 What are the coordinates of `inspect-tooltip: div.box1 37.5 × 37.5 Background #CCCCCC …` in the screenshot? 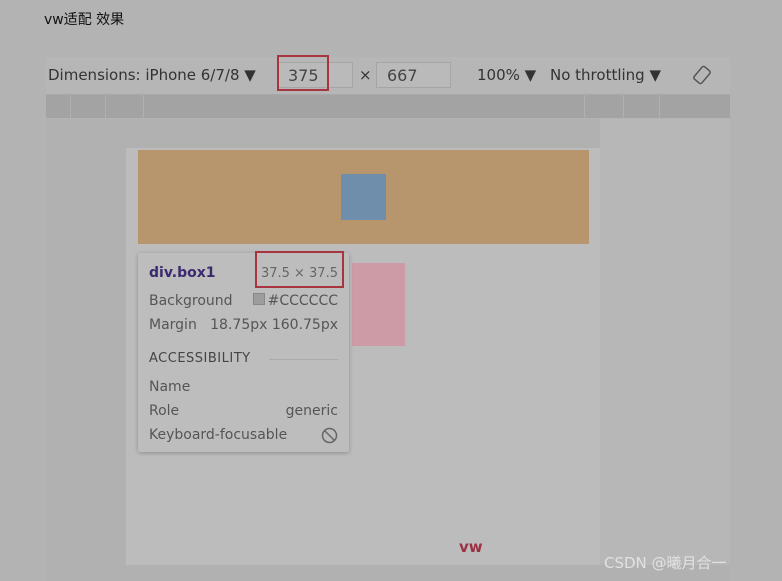 It's located at (243, 351).